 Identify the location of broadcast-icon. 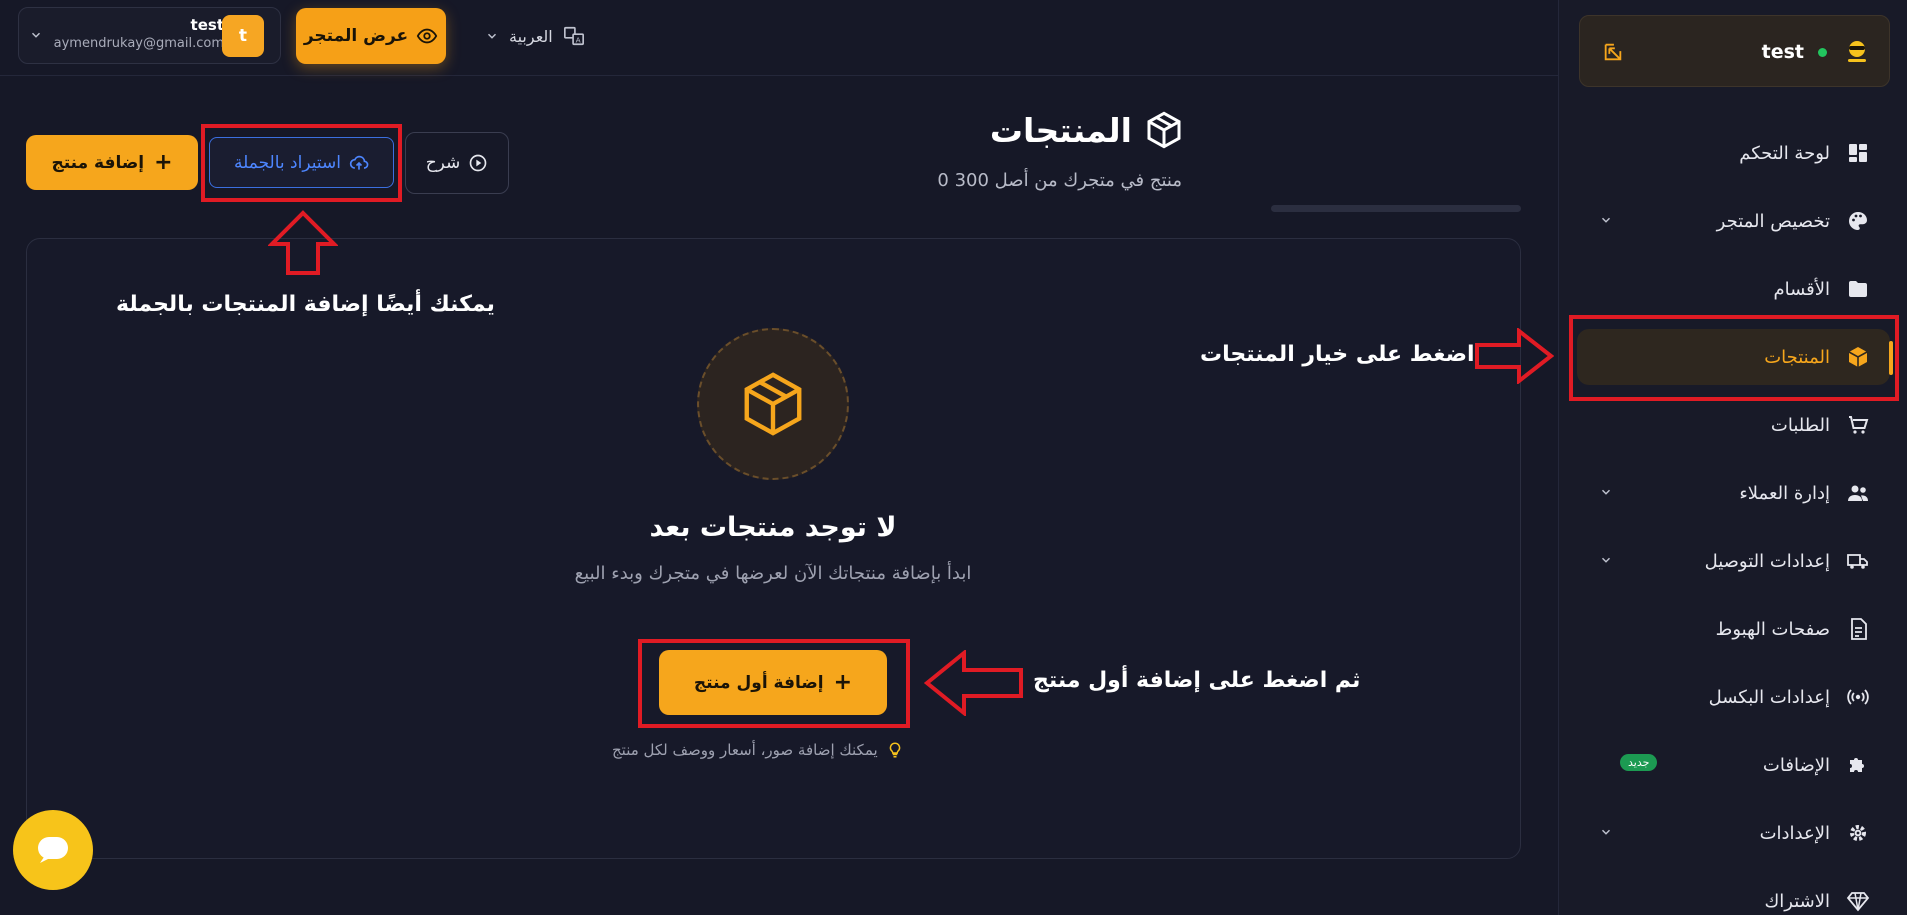
(1858, 697).